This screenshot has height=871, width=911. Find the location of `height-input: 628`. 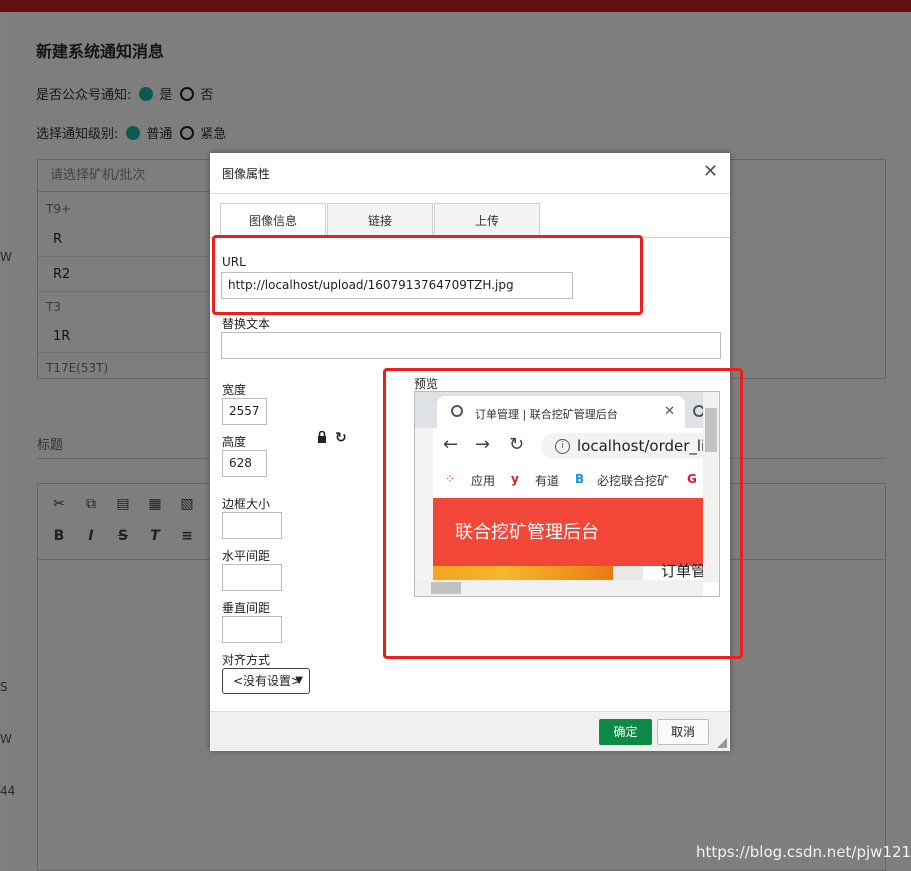

height-input: 628 is located at coordinates (244, 463).